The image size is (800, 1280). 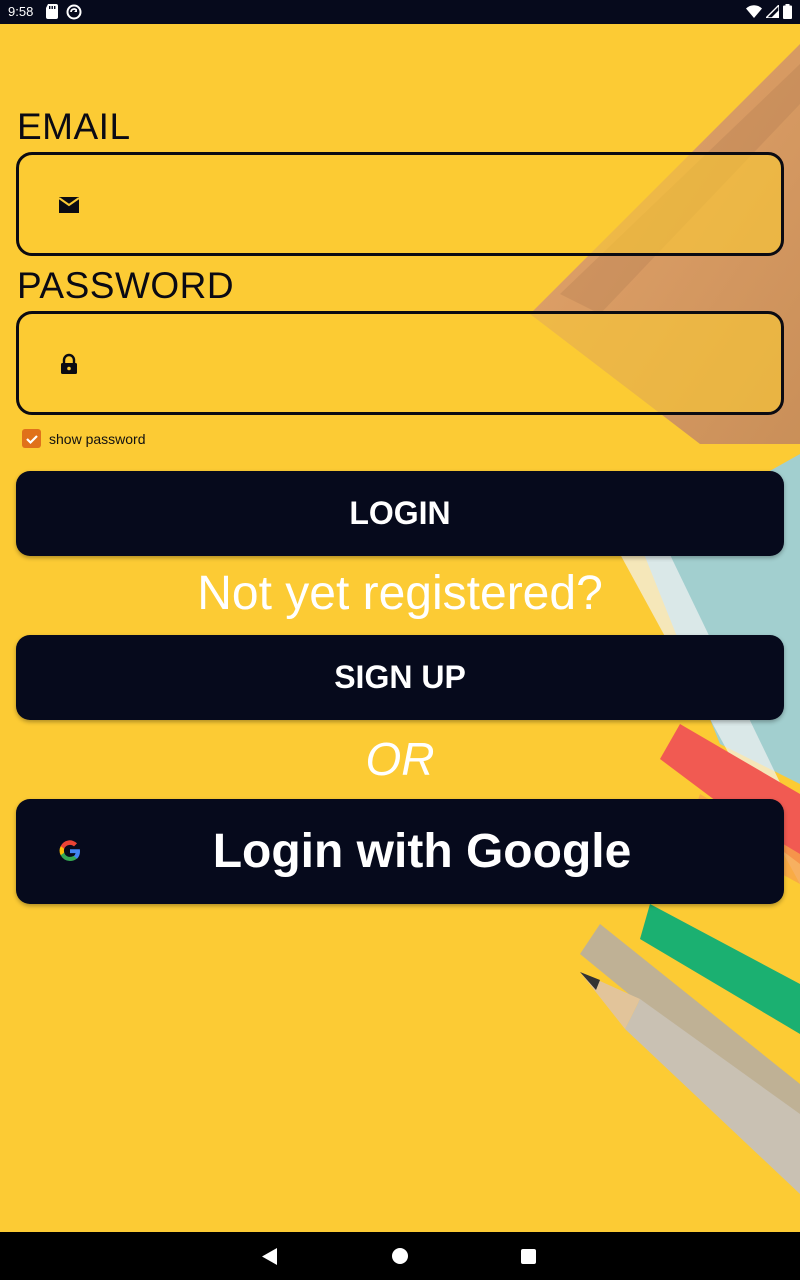 I want to click on show-password-toggle: show password, so click(x=84, y=438).